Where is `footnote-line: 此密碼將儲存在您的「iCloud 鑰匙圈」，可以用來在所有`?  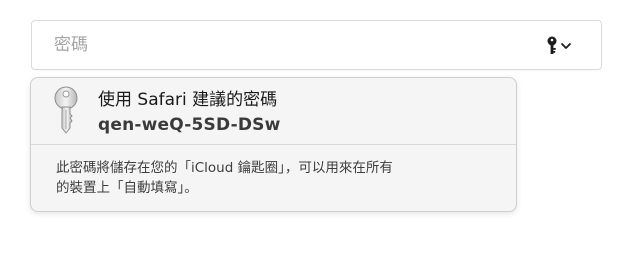
footnote-line: 此密碼將儲存在您的「iCloud 鑰匙圈」，可以用來在所有 is located at coordinates (224, 168).